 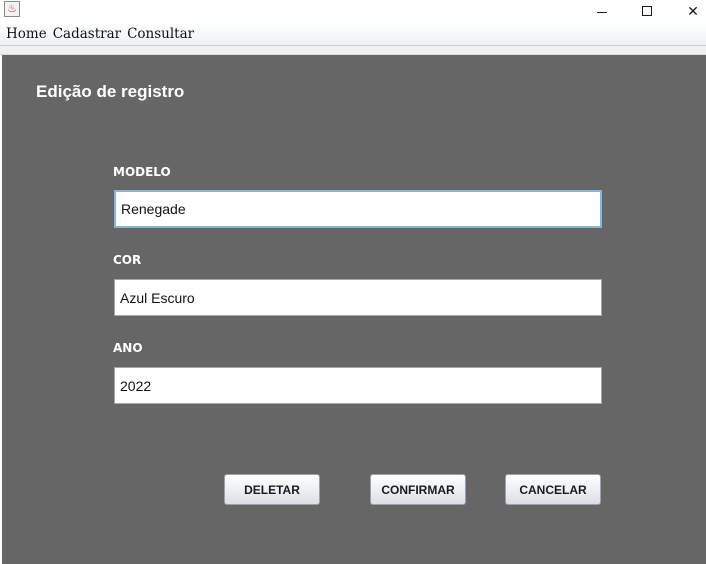 I want to click on page-title: Edição de registro, so click(x=110, y=91).